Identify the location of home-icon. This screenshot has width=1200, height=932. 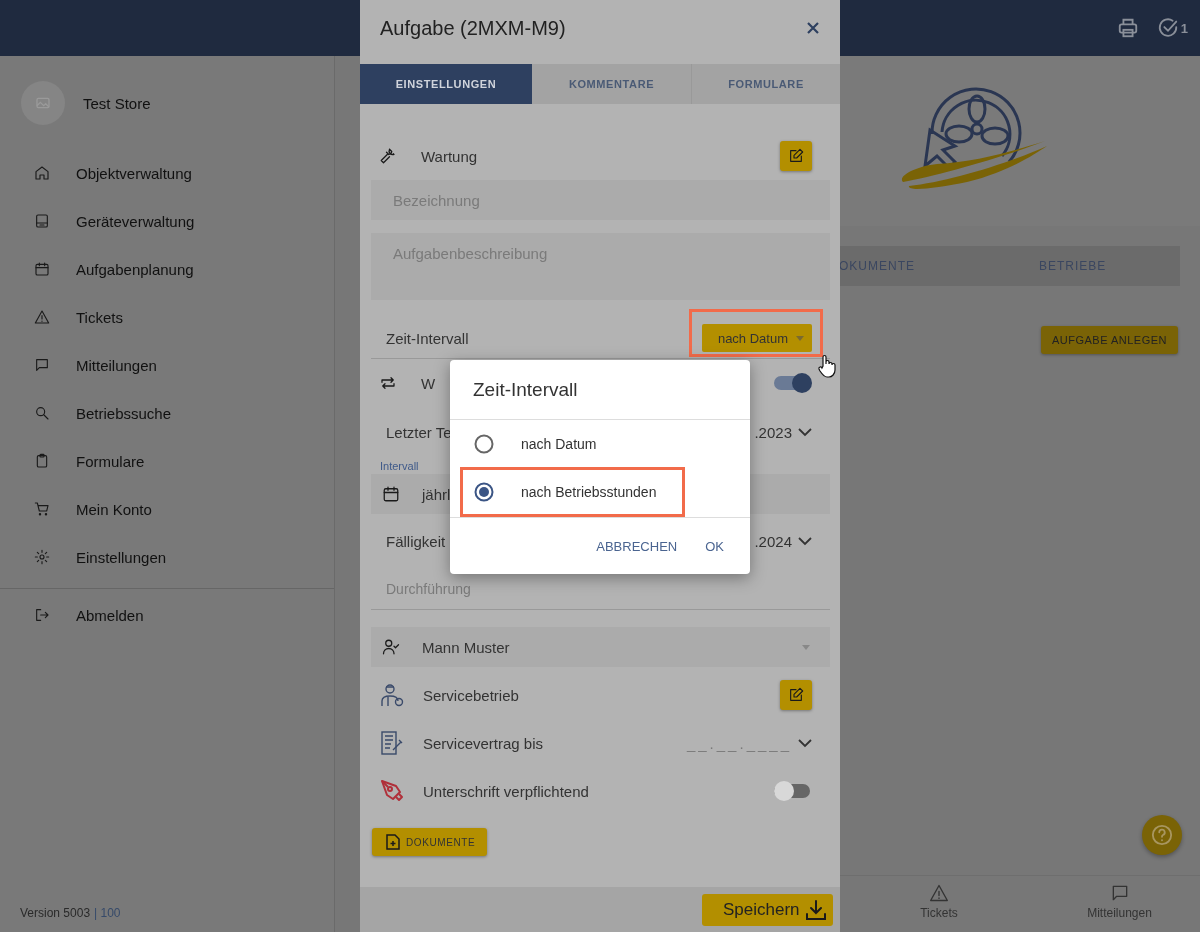
(42, 173).